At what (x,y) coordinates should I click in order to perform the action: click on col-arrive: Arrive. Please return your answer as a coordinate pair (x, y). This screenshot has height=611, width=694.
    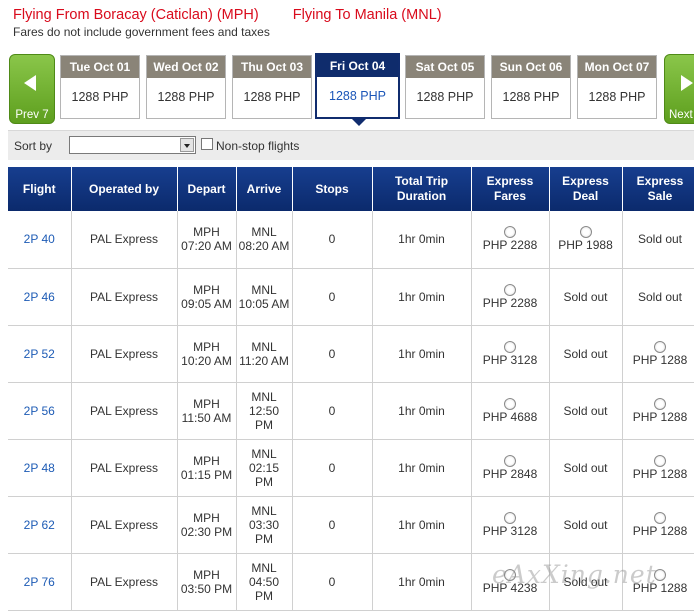
    Looking at the image, I should click on (264, 189).